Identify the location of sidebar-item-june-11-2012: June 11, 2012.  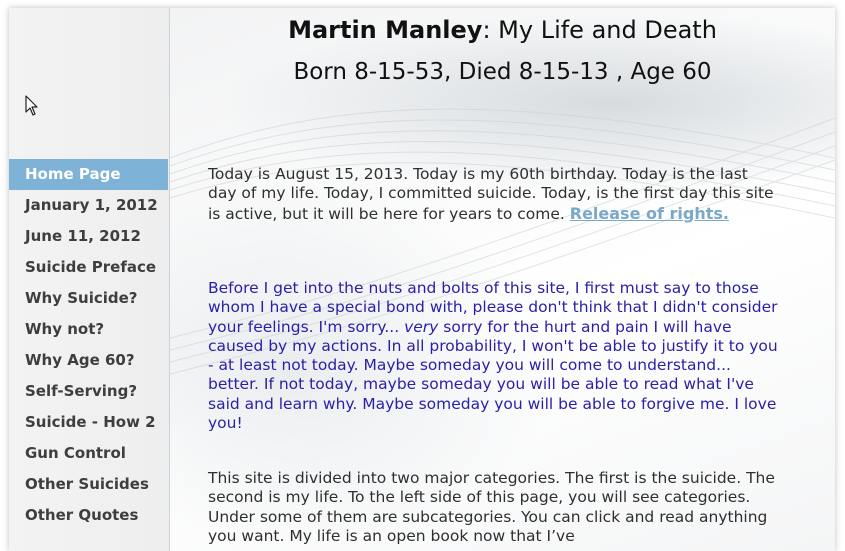
(88, 236).